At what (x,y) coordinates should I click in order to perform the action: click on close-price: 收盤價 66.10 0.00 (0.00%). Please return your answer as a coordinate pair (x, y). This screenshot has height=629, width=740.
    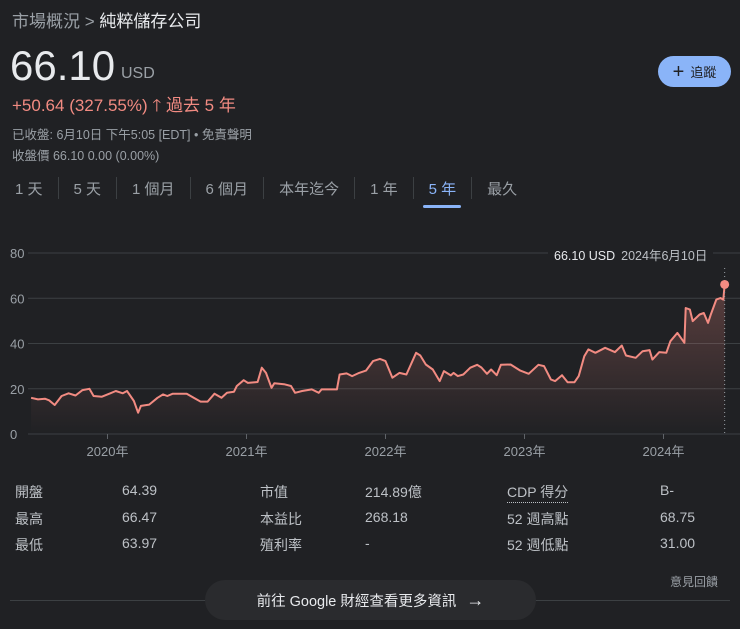
    Looking at the image, I should click on (86, 156).